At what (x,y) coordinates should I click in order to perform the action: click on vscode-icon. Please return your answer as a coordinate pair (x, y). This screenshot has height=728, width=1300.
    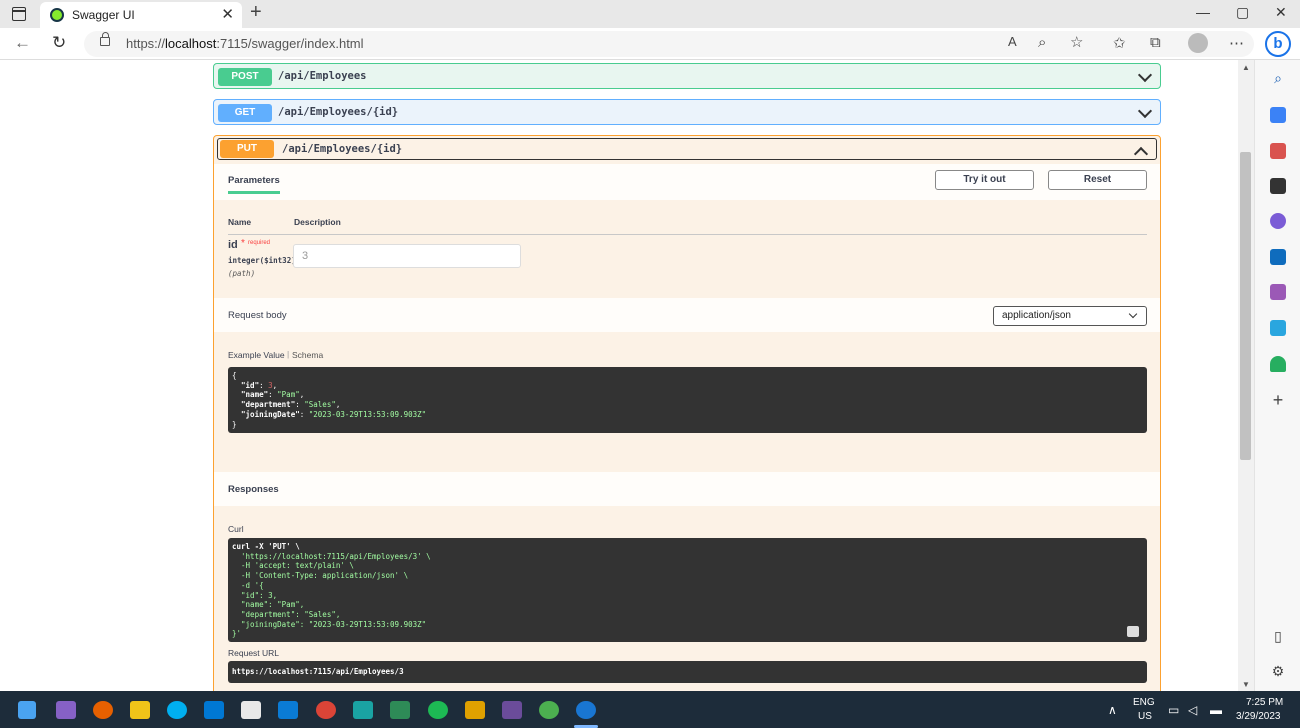
    Looking at the image, I should click on (288, 710).